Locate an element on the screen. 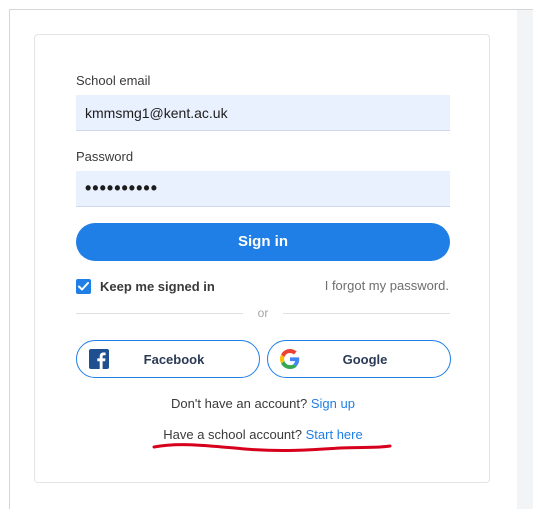 The width and height of the screenshot is (533, 509). signup-row: Don't have an account? Sign up is located at coordinates (263, 403).